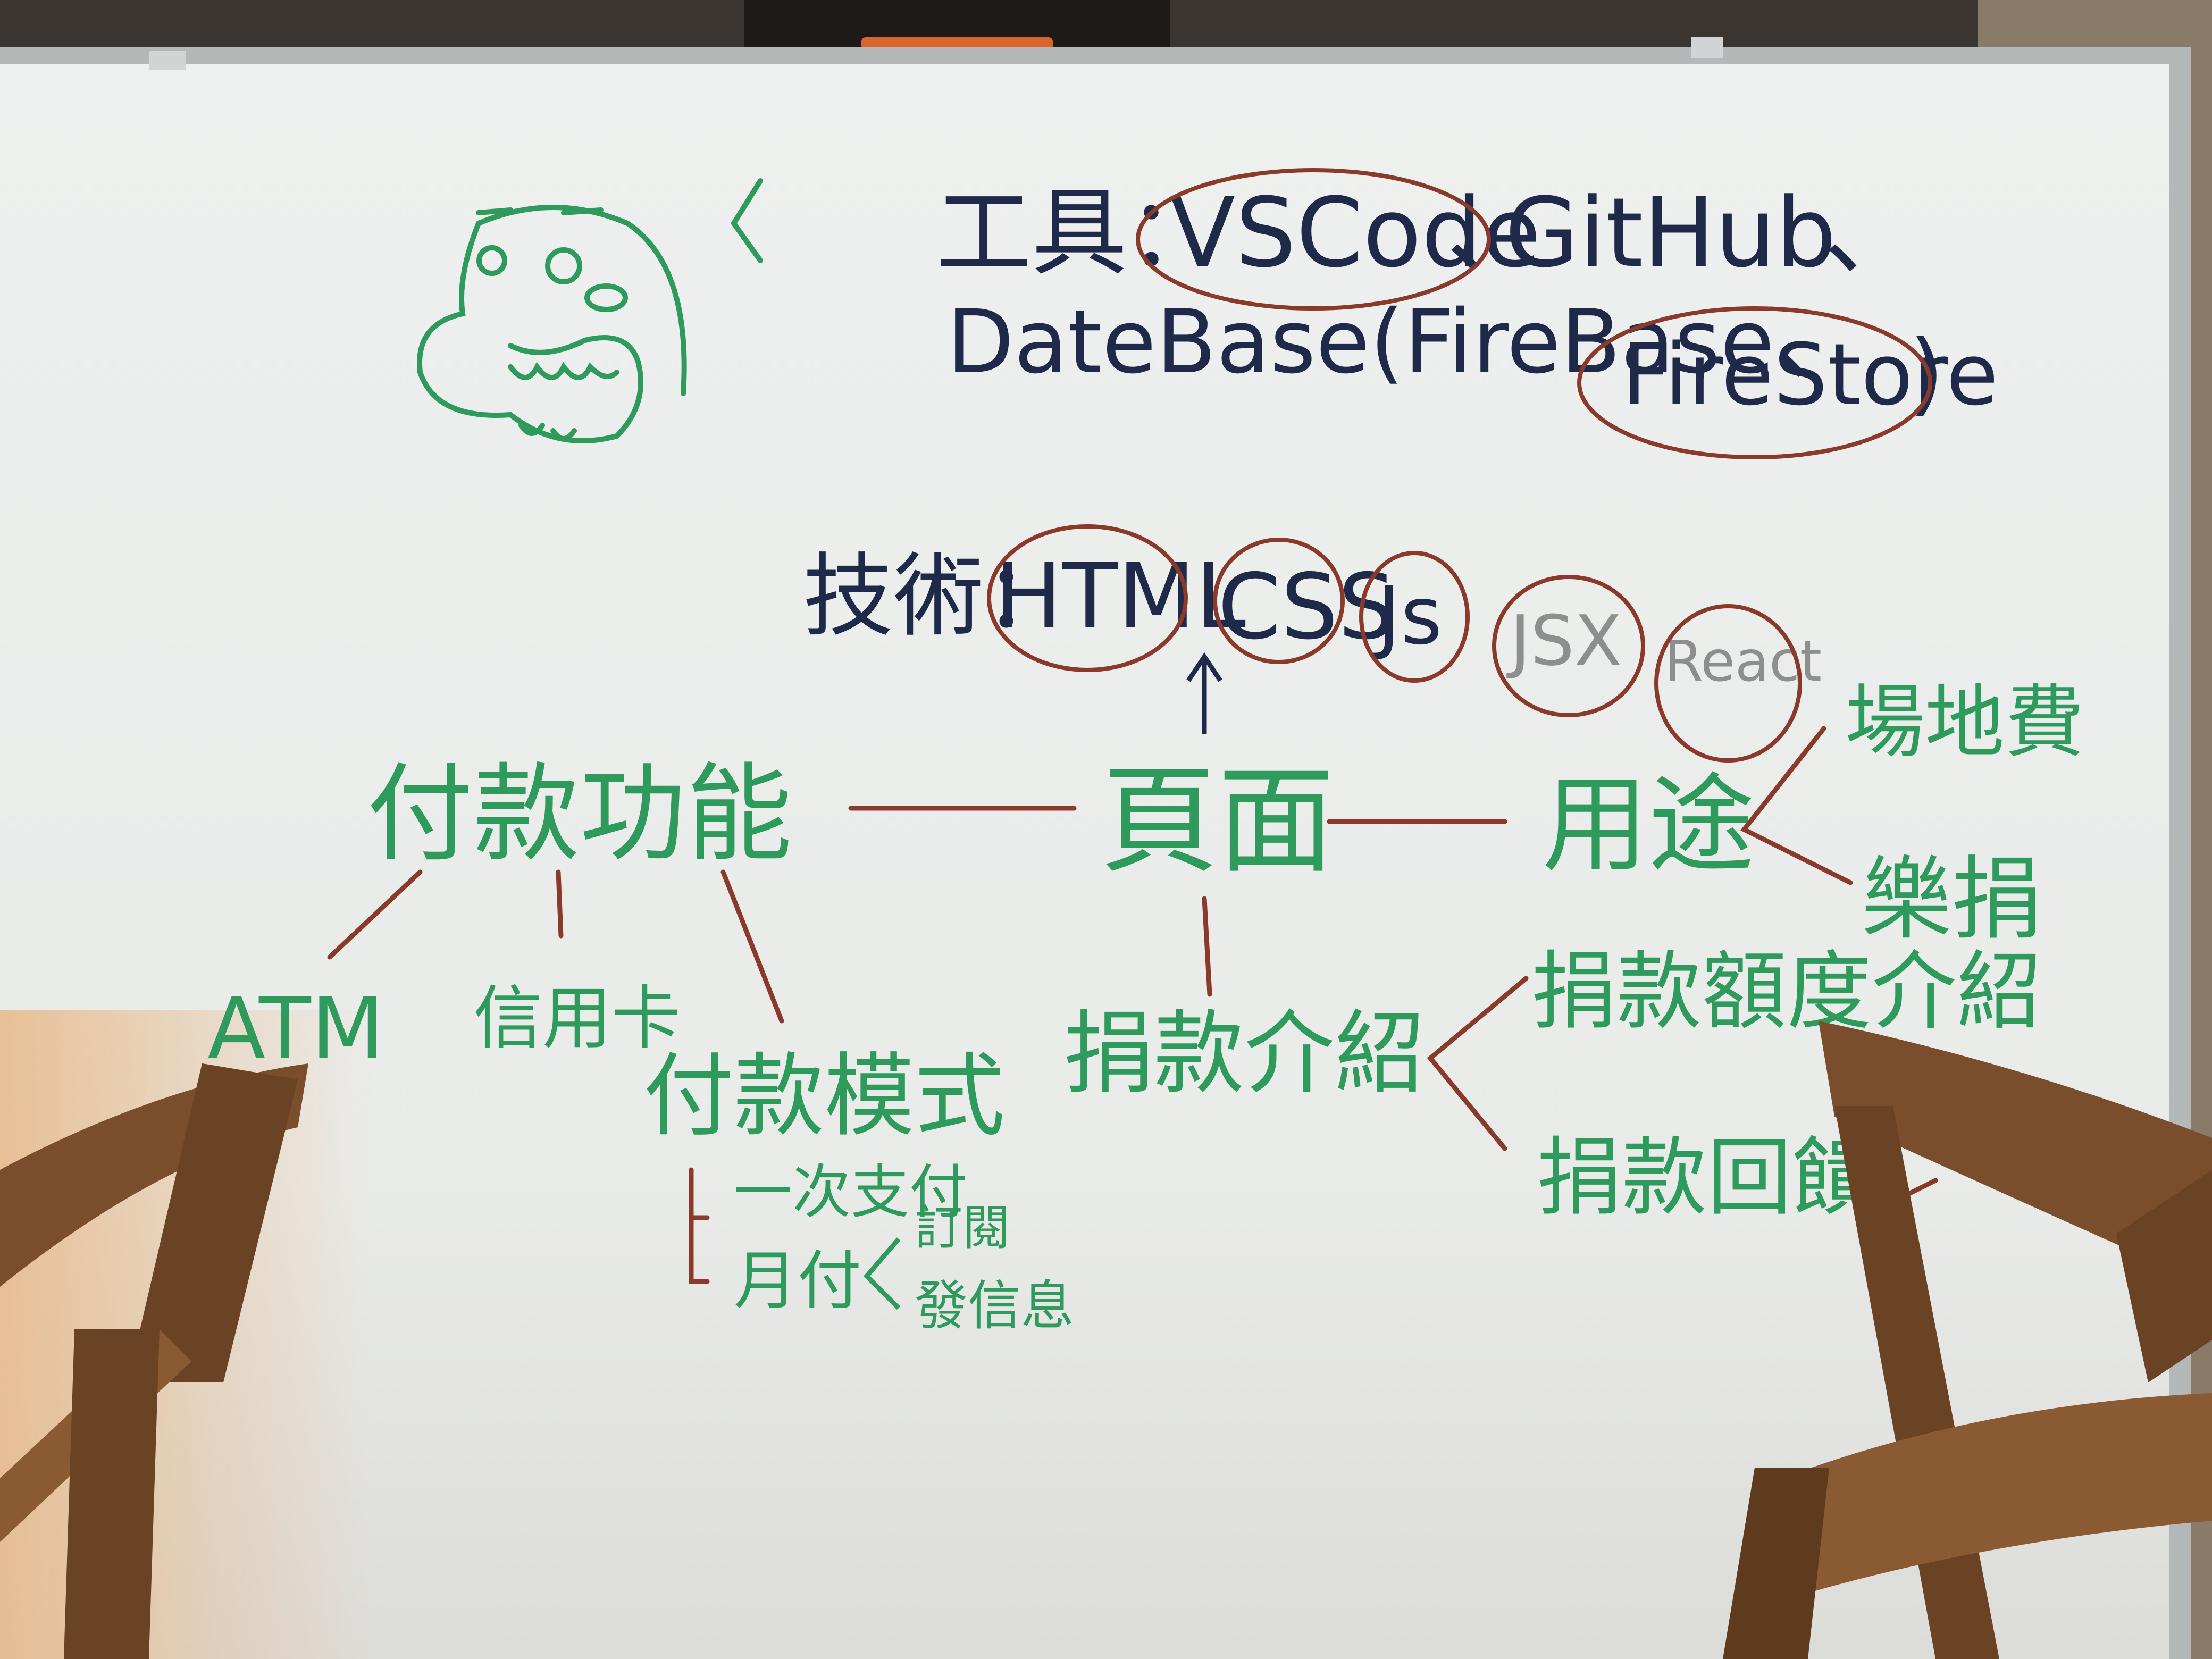 Image resolution: width=2212 pixels, height=1659 pixels. I want to click on tech-js: Js, so click(1407, 616).